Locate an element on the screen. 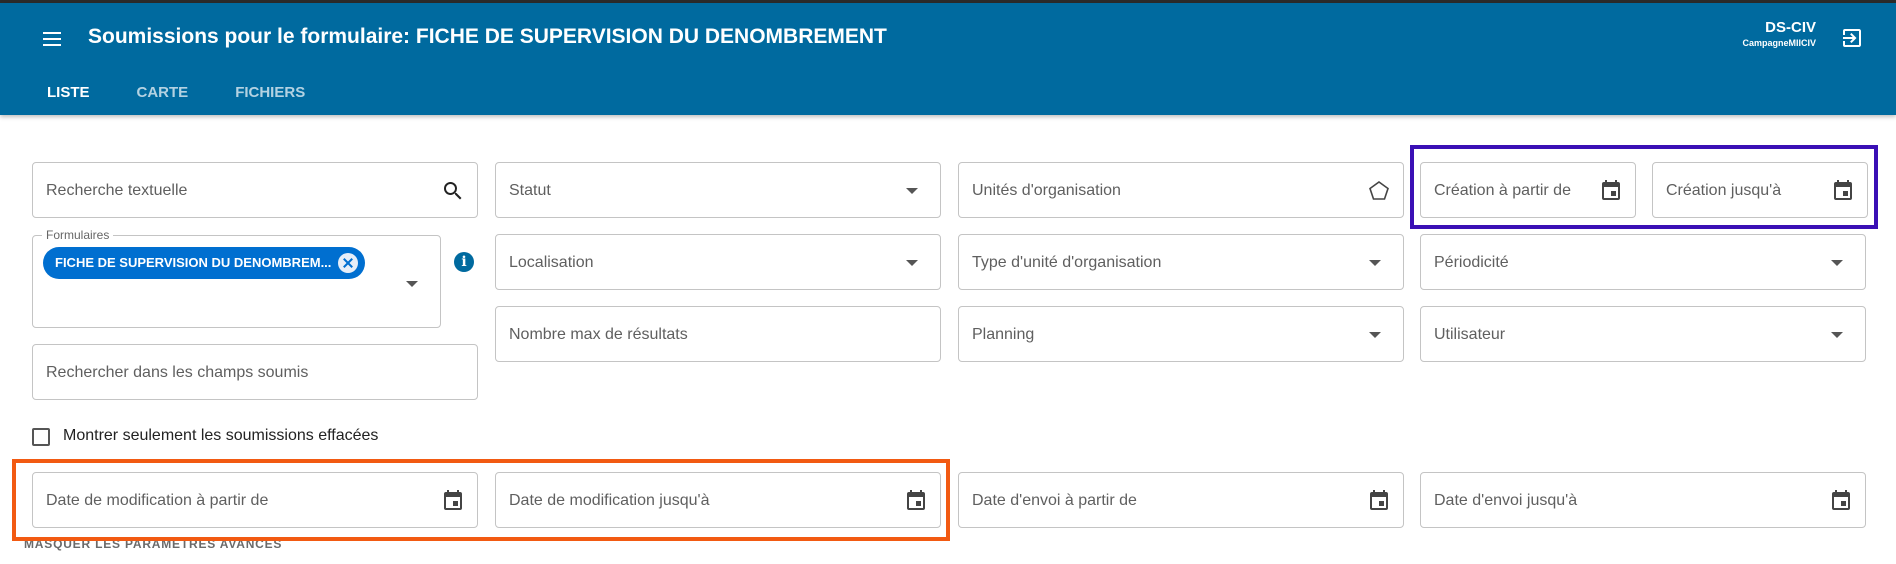  text-search-input: Recherche textuelle is located at coordinates (255, 190).